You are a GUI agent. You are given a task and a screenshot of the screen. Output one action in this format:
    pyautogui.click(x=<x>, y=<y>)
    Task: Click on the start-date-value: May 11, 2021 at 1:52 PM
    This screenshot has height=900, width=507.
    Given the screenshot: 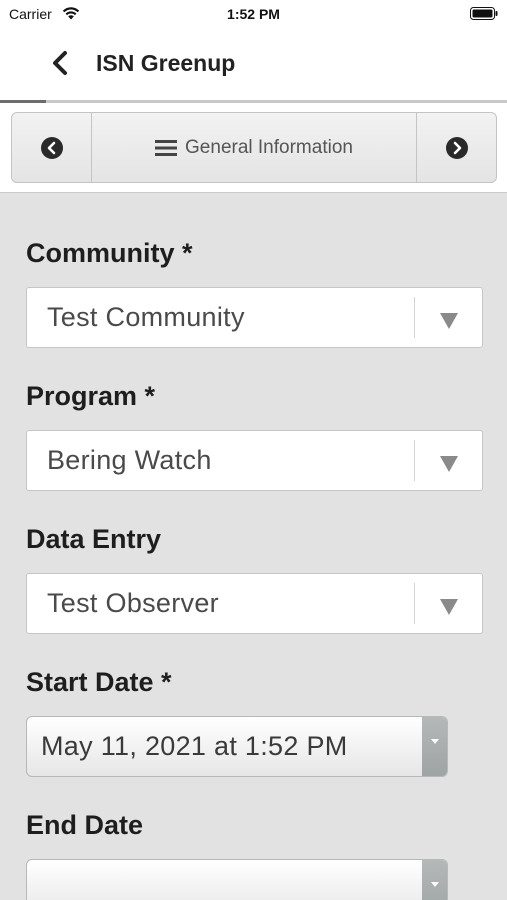 What is the action you would take?
    pyautogui.click(x=194, y=746)
    